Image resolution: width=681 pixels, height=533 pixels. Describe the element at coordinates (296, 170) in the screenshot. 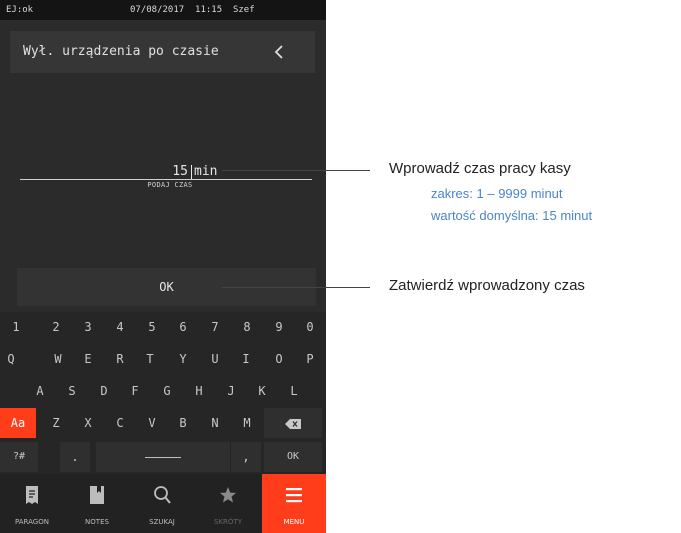

I see `callout-line-input` at that location.